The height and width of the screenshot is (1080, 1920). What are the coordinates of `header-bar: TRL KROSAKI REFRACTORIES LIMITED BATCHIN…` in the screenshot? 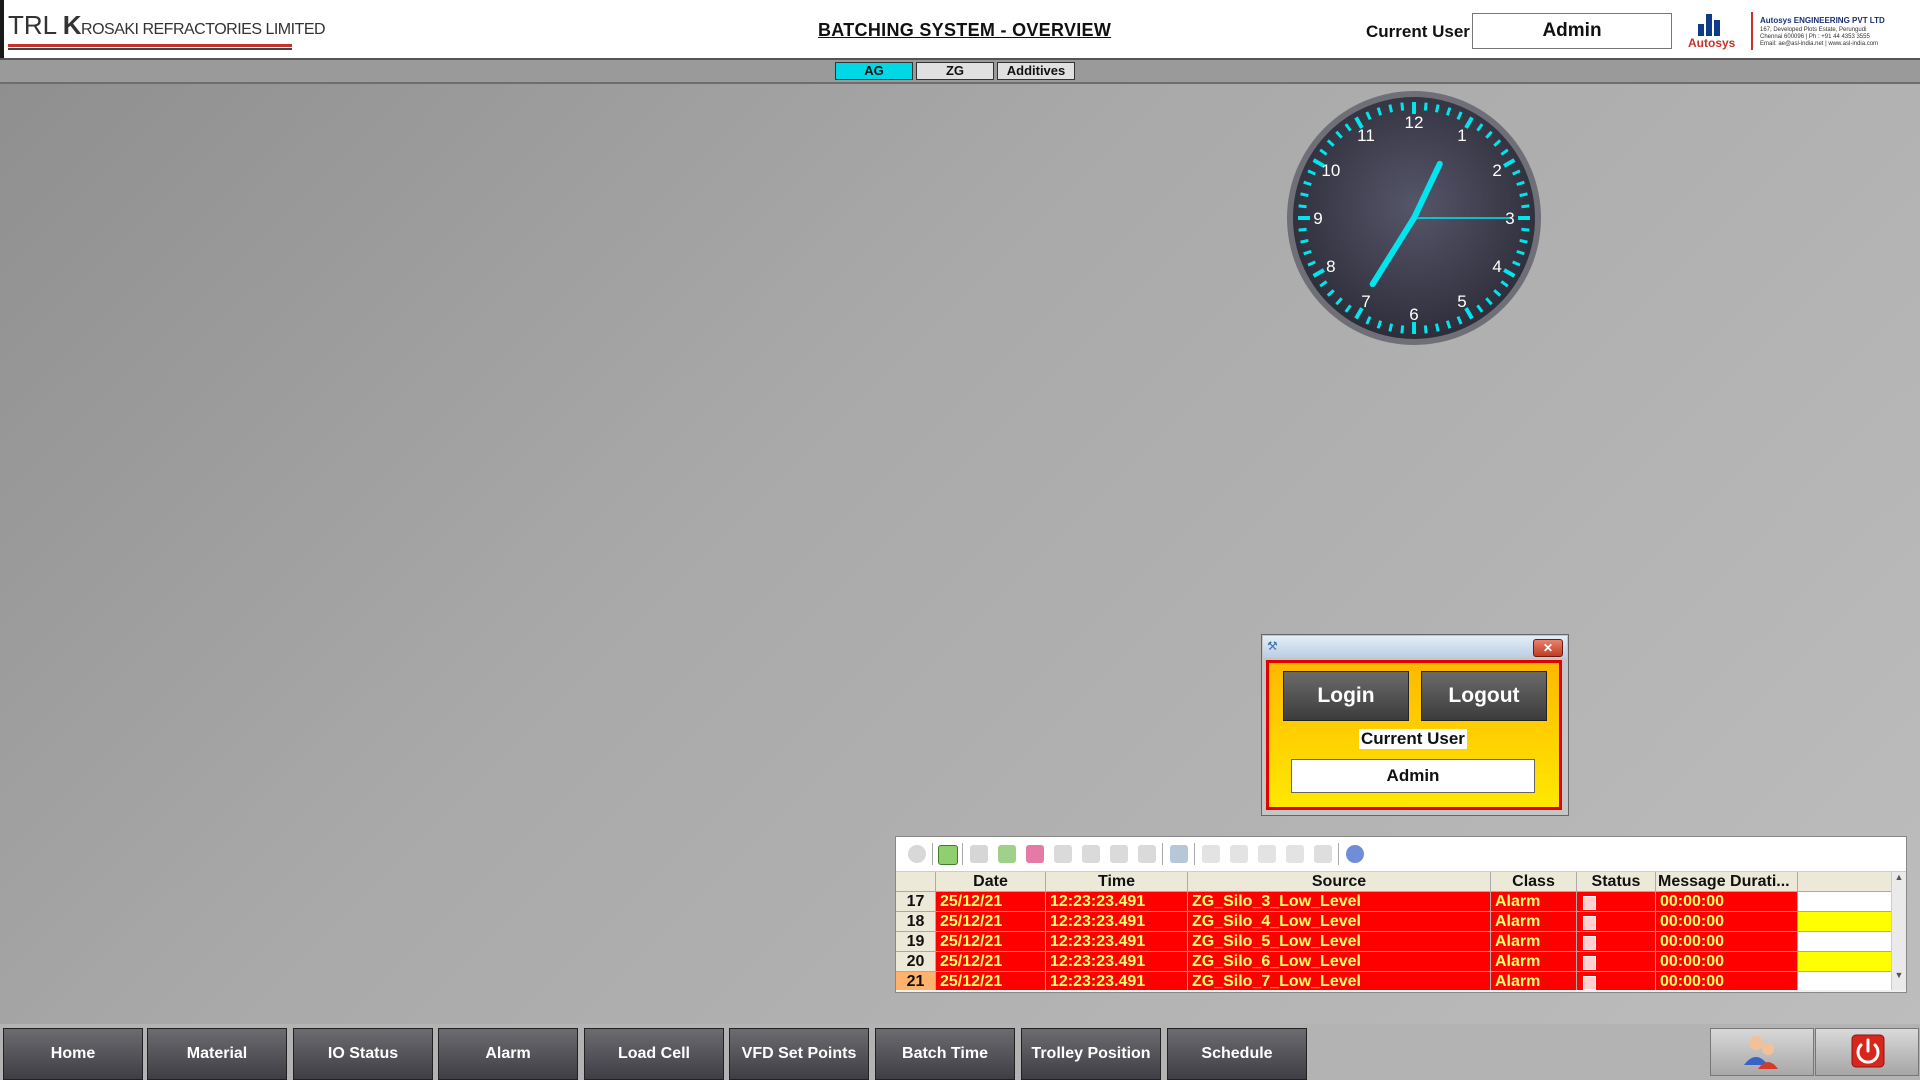 It's located at (960, 30).